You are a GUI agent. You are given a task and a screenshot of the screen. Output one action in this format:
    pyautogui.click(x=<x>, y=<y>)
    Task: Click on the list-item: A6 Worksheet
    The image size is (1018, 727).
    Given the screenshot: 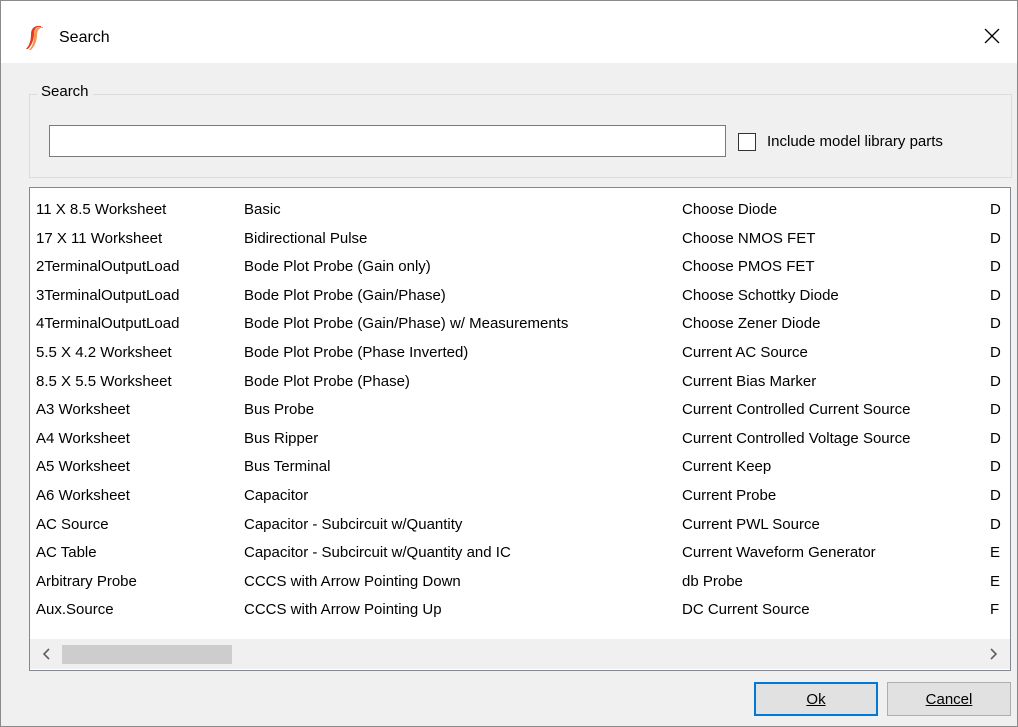 What is the action you would take?
    pyautogui.click(x=107, y=496)
    